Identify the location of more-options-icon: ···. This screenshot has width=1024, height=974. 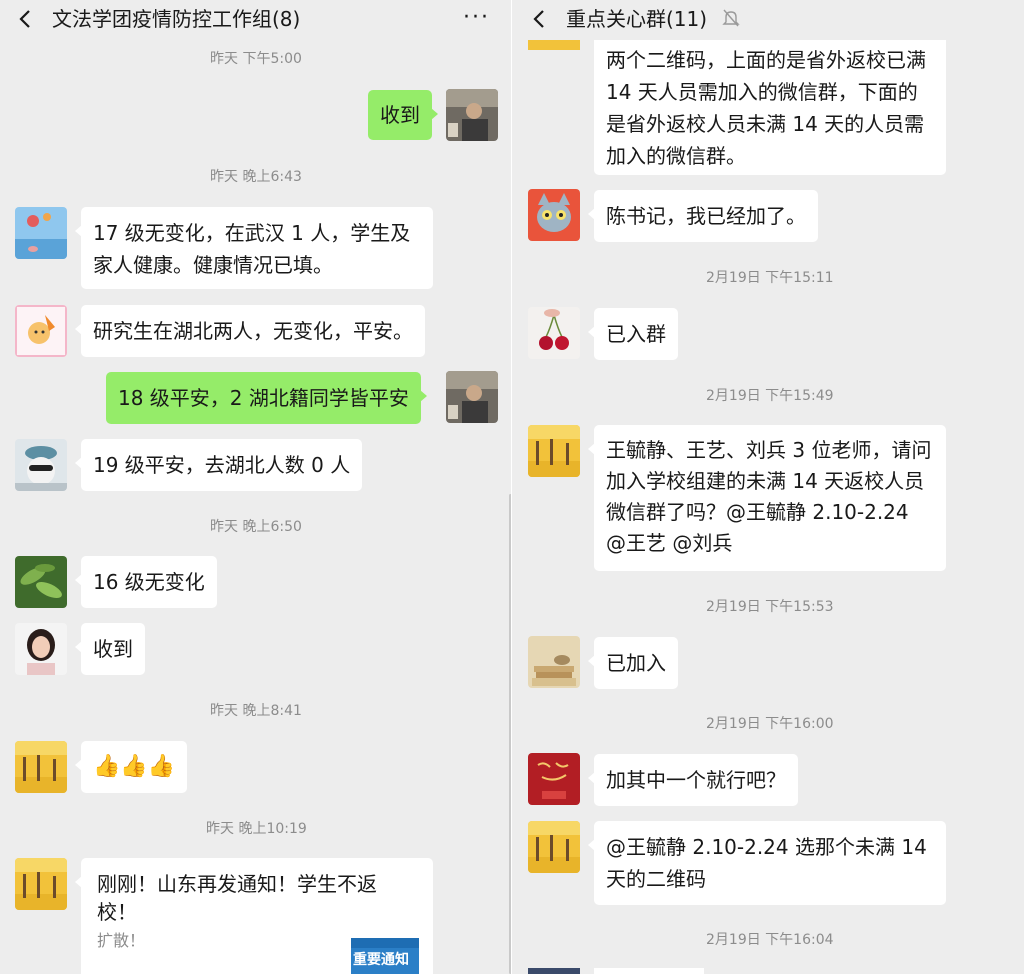
(476, 18).